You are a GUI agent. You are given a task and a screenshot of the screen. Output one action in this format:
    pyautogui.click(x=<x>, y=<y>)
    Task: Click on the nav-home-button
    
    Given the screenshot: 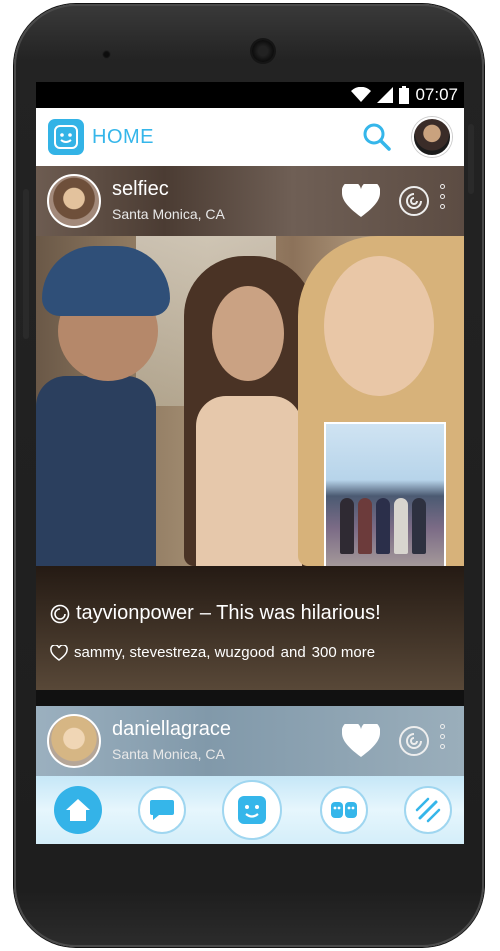 What is the action you would take?
    pyautogui.click(x=78, y=810)
    